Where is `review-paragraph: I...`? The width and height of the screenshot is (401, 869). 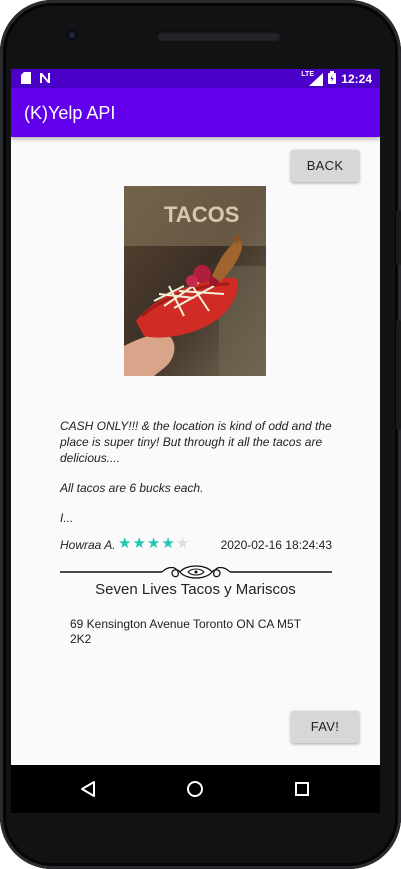 review-paragraph: I... is located at coordinates (67, 518).